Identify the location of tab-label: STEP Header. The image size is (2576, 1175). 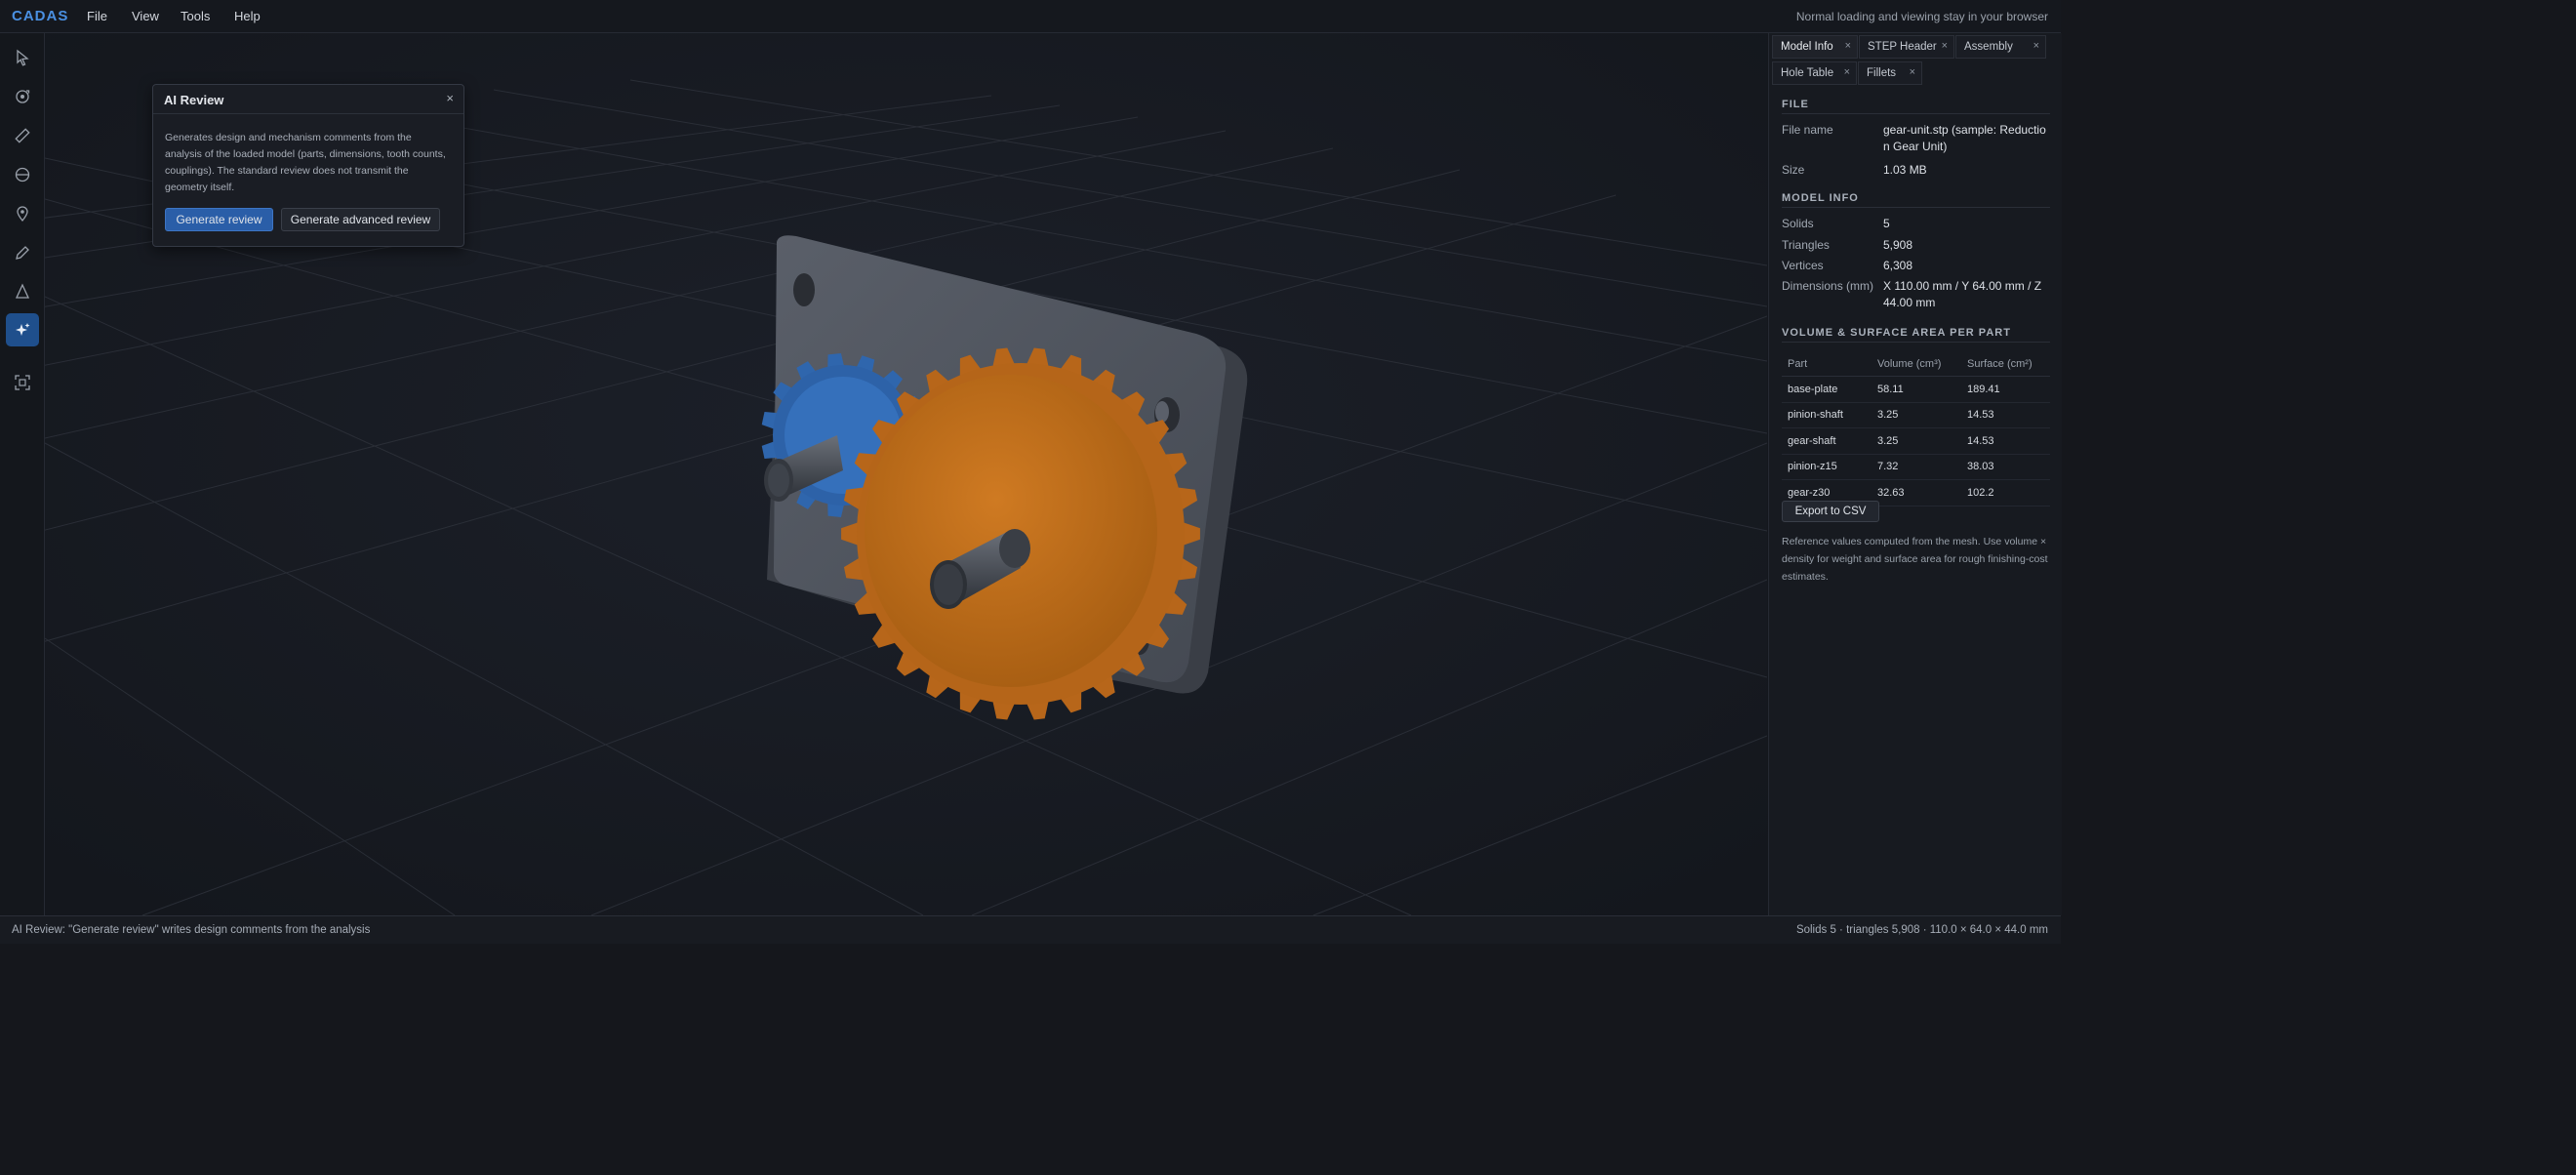
(1902, 47).